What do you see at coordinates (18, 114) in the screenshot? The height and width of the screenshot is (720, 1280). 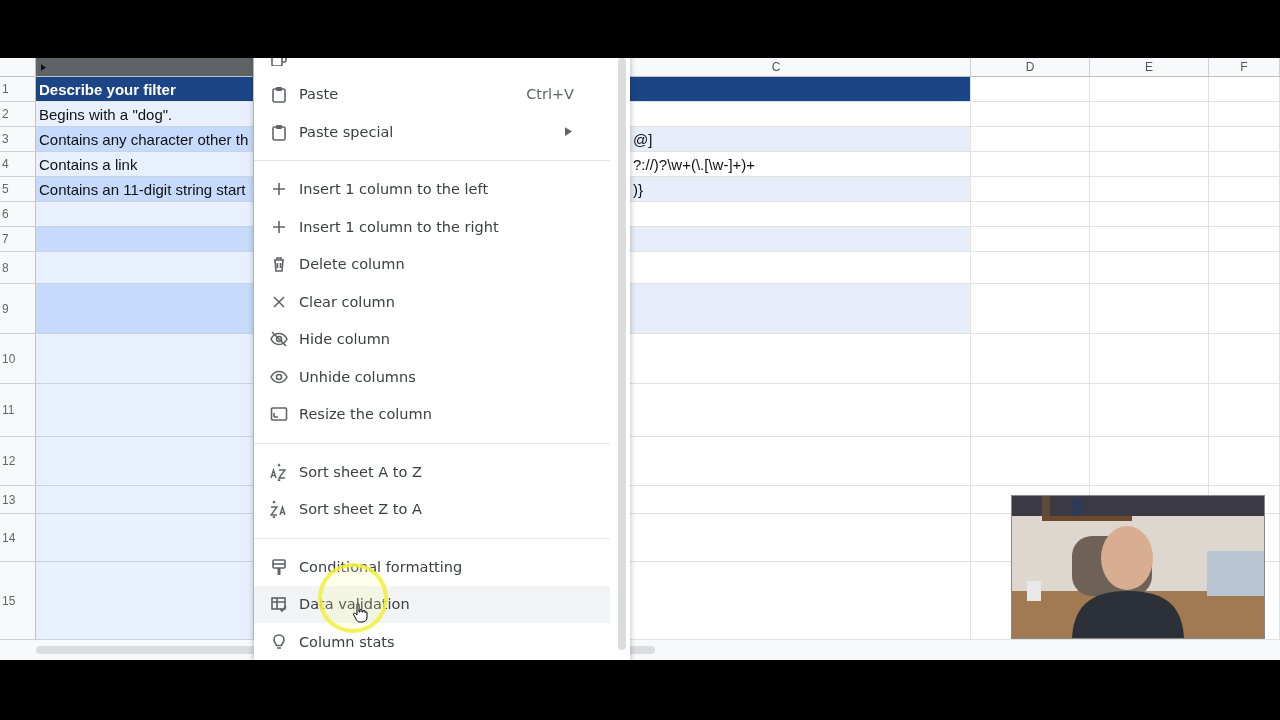 I see `row-number: 2` at bounding box center [18, 114].